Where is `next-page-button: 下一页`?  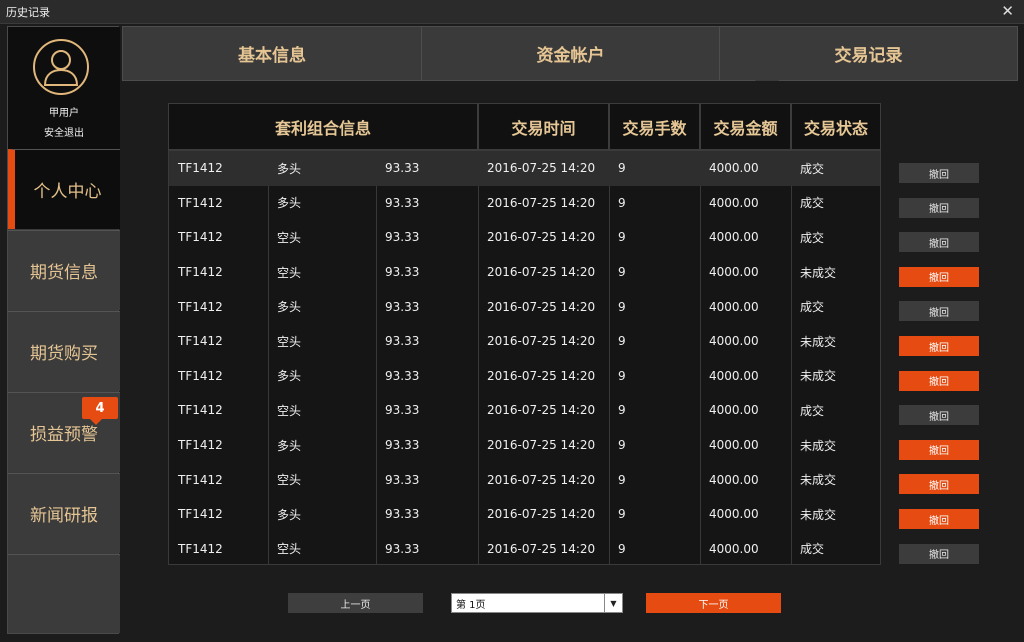
next-page-button: 下一页 is located at coordinates (713, 603).